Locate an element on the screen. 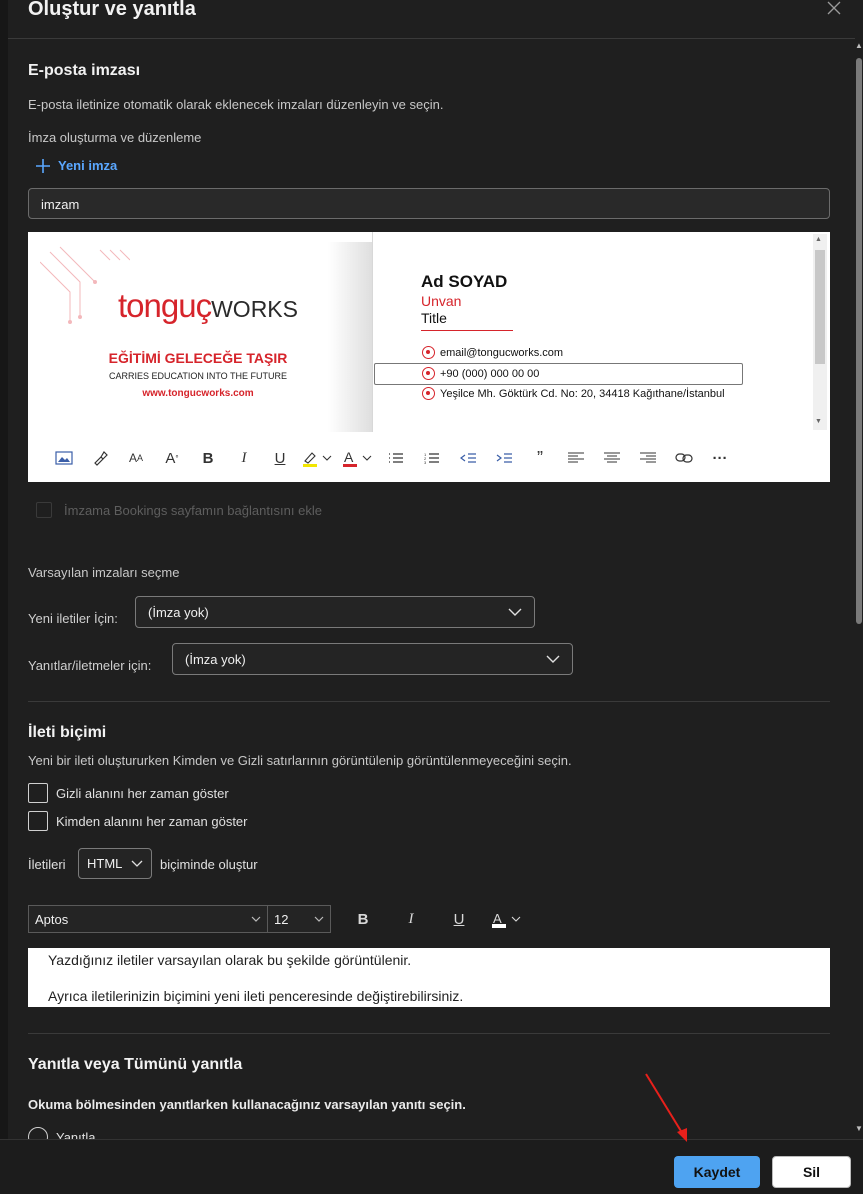  editor-scroll-up-icon: ▲ is located at coordinates (818, 239).